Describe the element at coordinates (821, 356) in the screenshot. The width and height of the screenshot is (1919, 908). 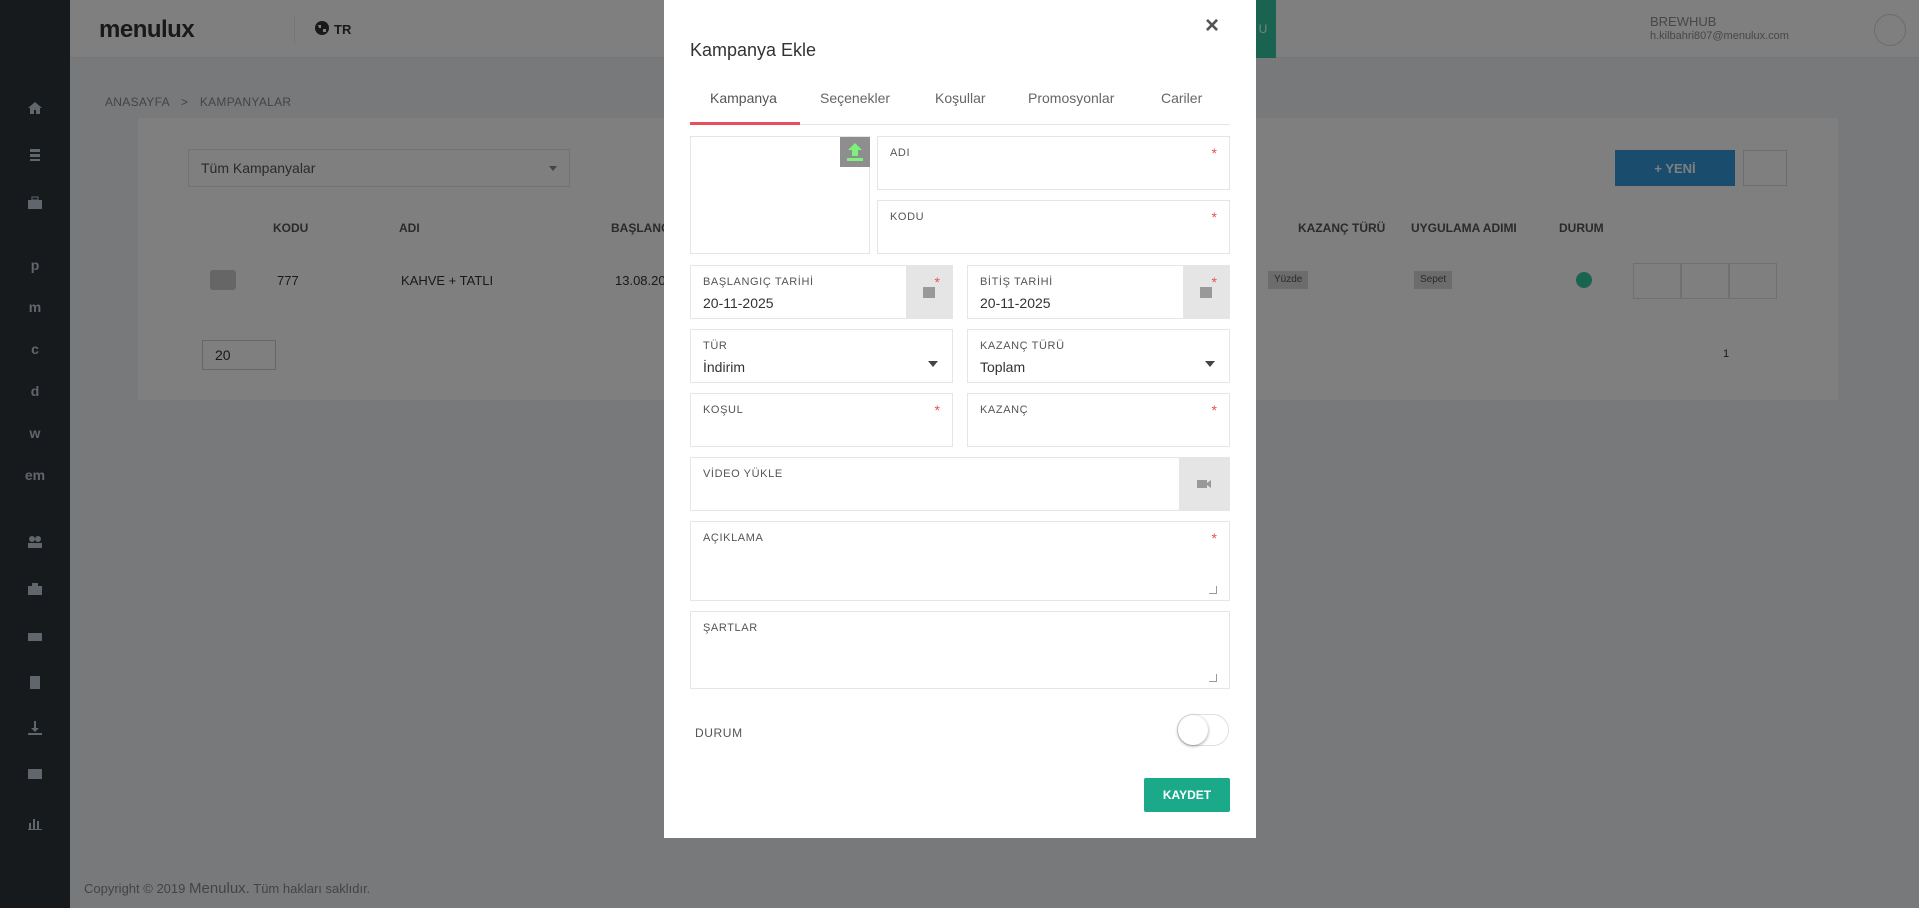
I see `type-select: TÜR İndirim` at that location.